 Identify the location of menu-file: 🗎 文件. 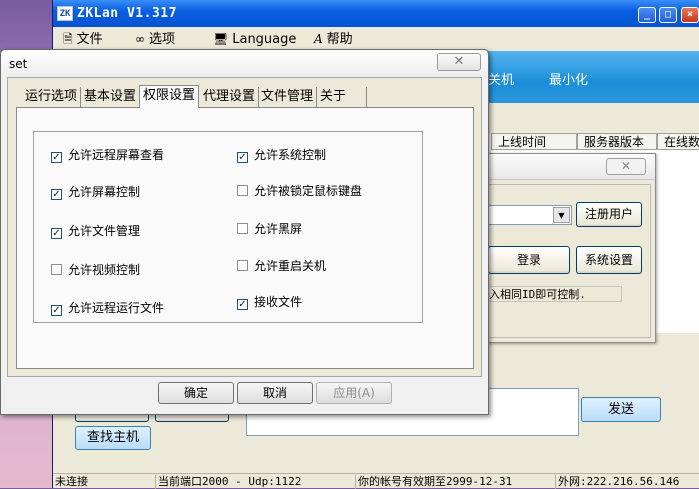
(83, 39).